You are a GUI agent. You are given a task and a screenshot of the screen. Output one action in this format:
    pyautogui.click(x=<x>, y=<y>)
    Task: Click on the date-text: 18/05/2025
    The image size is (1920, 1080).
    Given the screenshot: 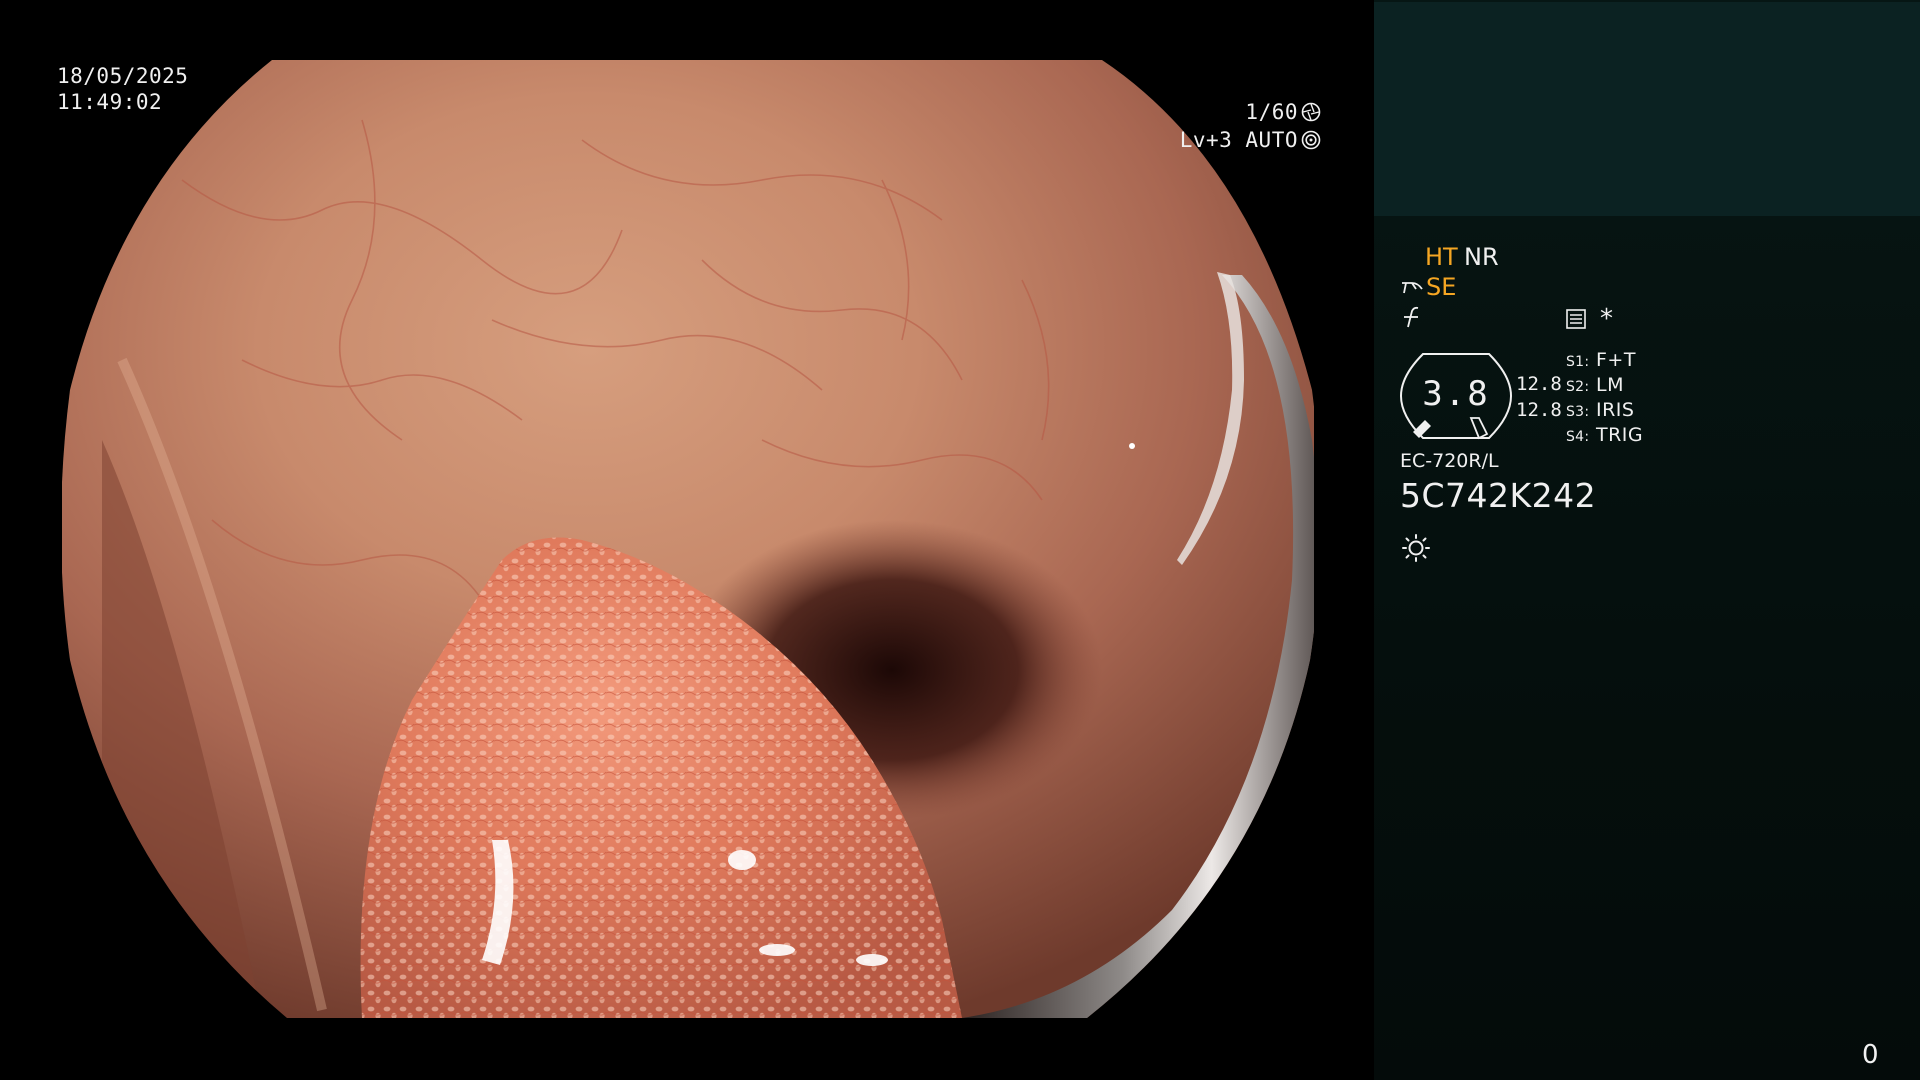 What is the action you would take?
    pyautogui.click(x=123, y=76)
    